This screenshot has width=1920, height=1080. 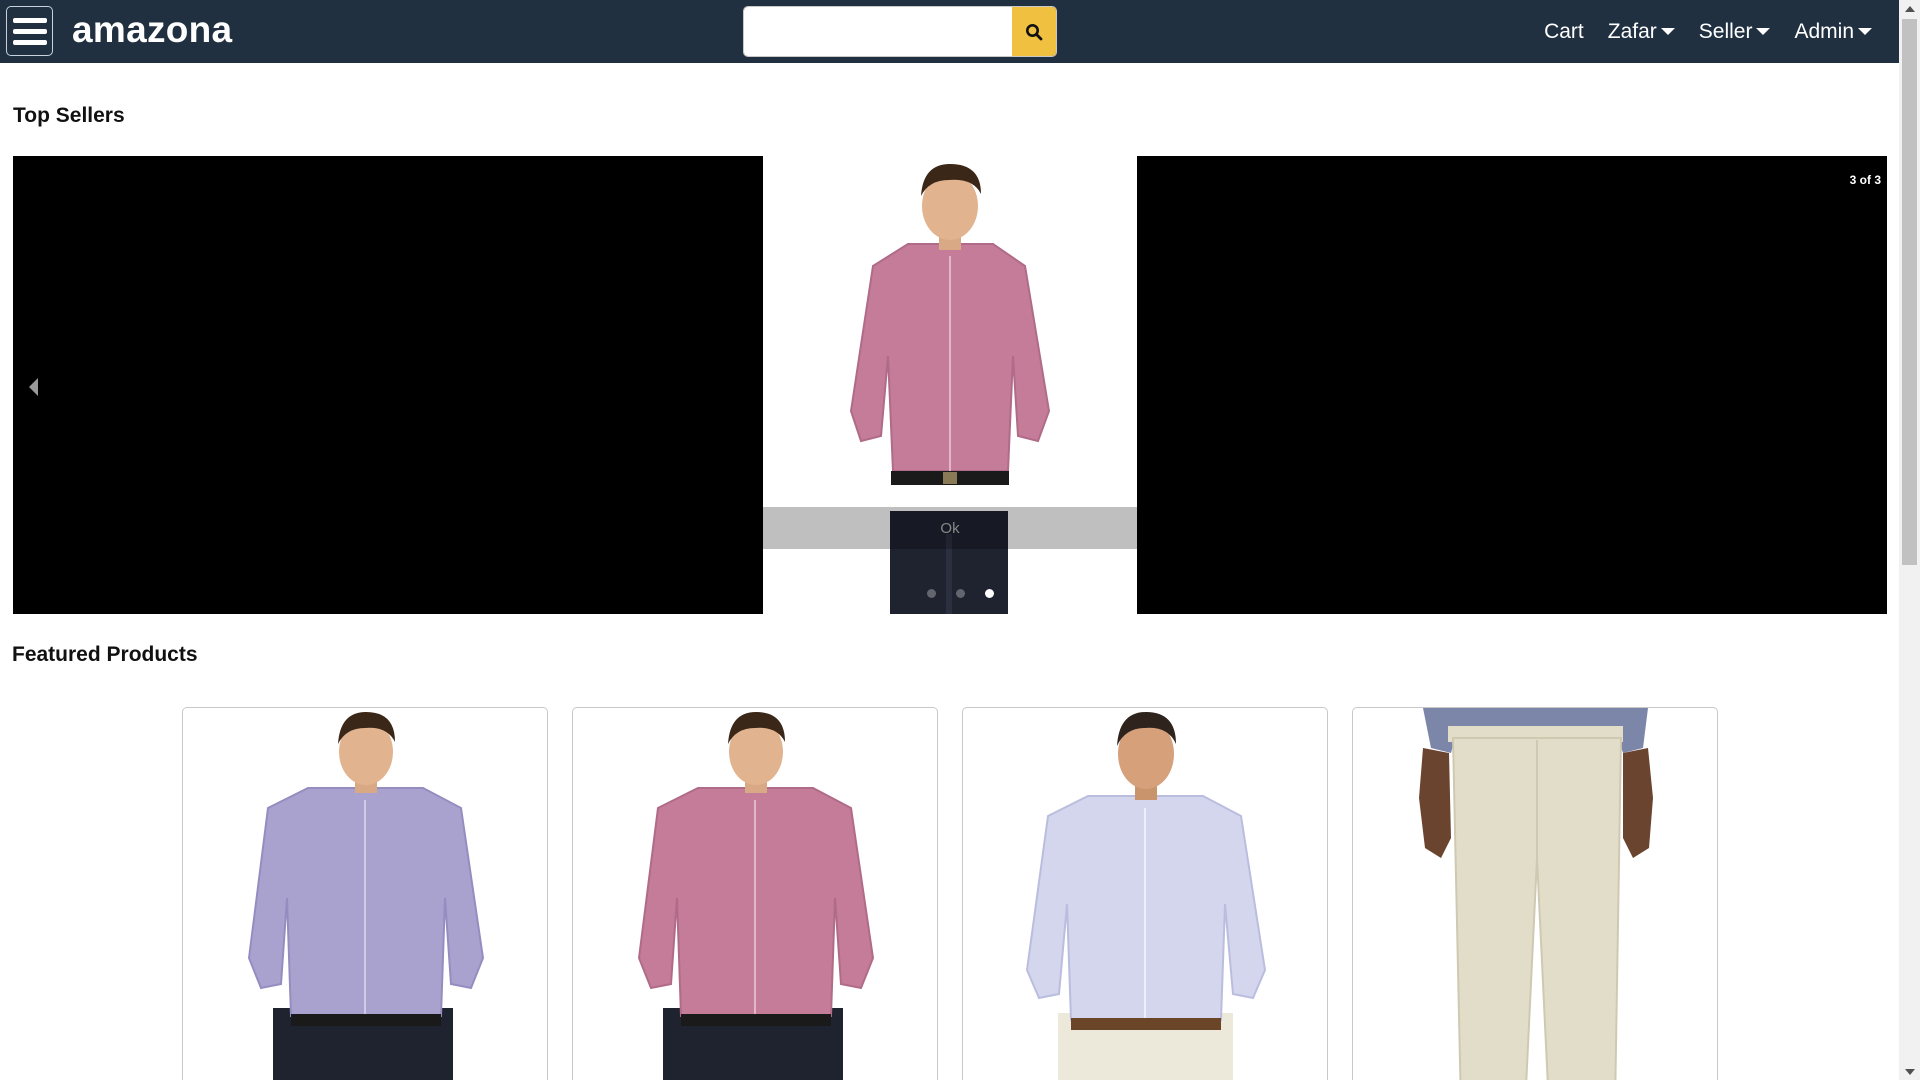 I want to click on seller-menu-dropdown: Seller, so click(x=1735, y=32).